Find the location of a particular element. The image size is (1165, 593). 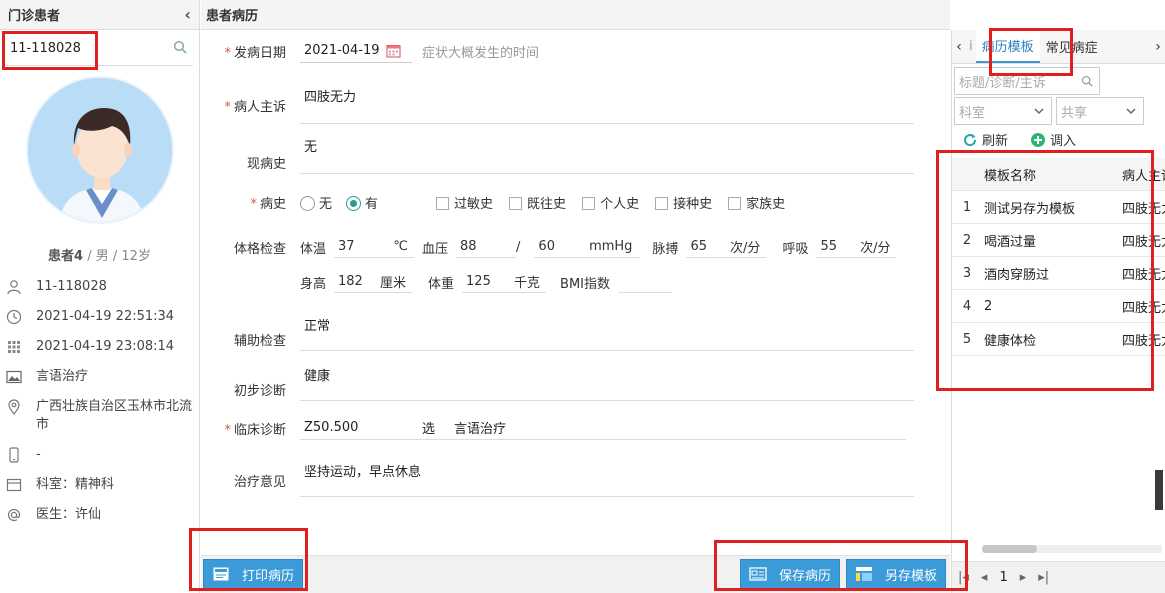

aux-exam-field: 正常 is located at coordinates (607, 333).